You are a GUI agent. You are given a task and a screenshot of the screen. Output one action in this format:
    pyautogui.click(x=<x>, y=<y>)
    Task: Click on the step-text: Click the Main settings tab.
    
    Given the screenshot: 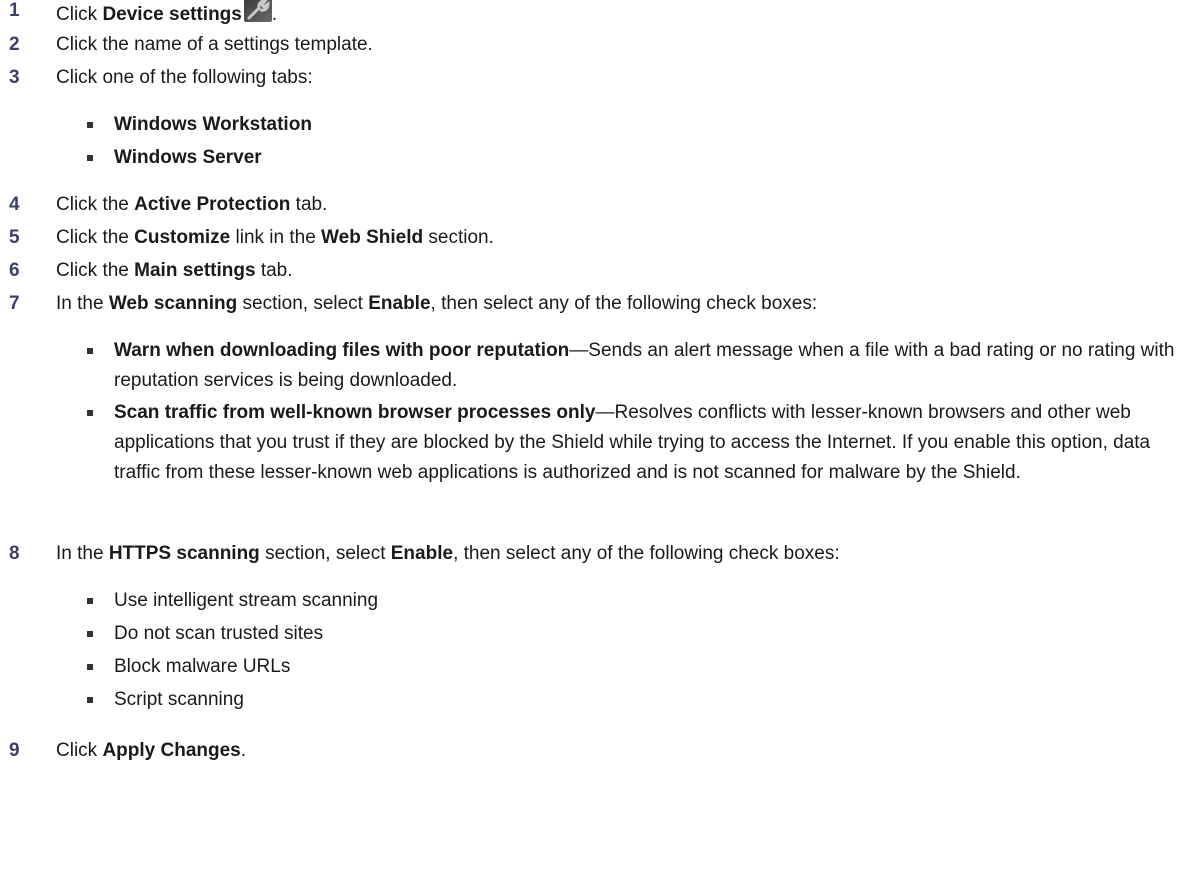 What is the action you would take?
    pyautogui.click(x=625, y=271)
    